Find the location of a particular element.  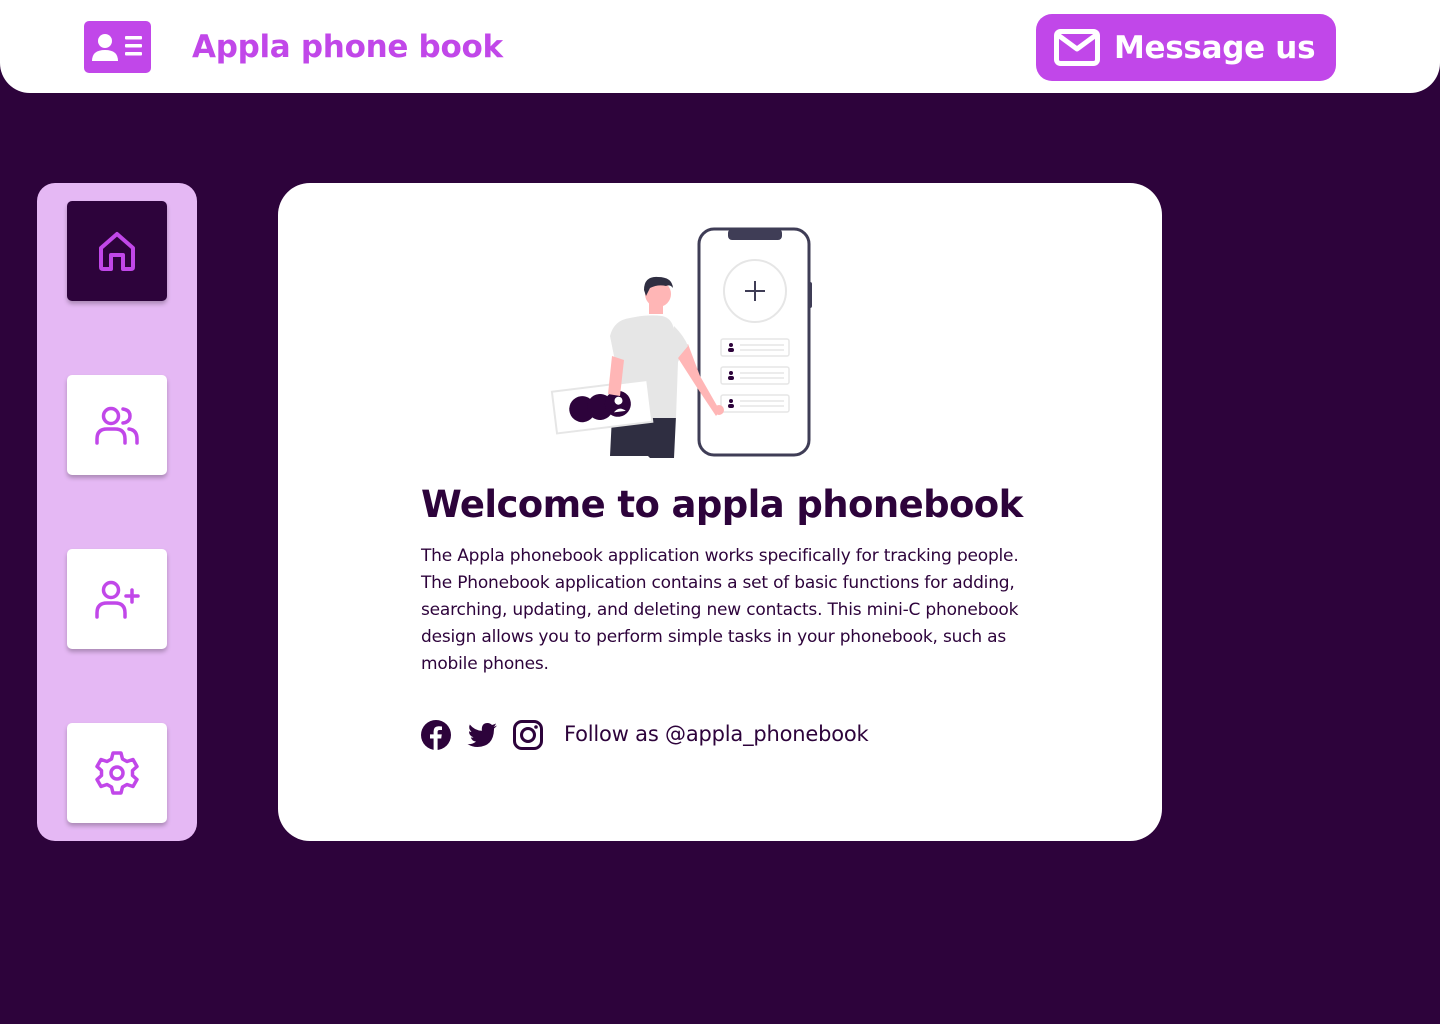

contact-card-icon is located at coordinates (117, 47).